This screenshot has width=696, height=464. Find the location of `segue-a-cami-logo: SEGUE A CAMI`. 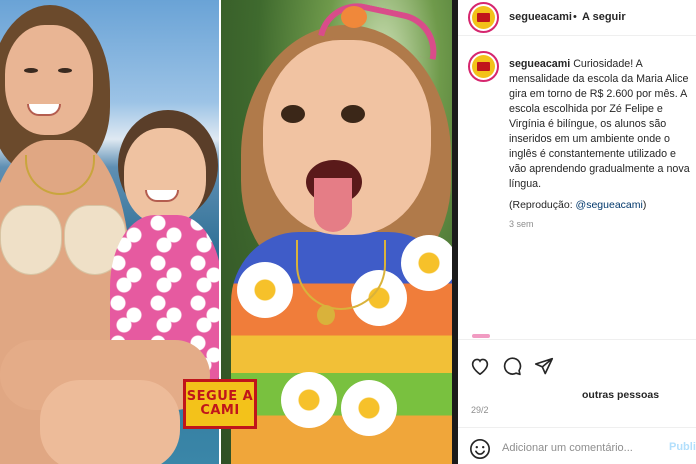

segue-a-cami-logo: SEGUE A CAMI is located at coordinates (220, 404).